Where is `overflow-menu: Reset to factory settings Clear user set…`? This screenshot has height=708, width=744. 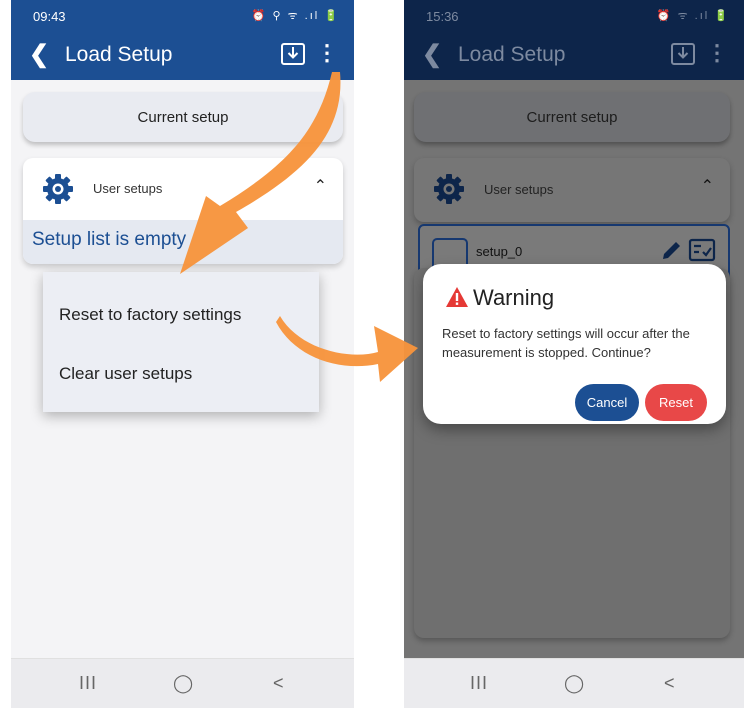
overflow-menu: Reset to factory settings Clear user set… is located at coordinates (181, 342).